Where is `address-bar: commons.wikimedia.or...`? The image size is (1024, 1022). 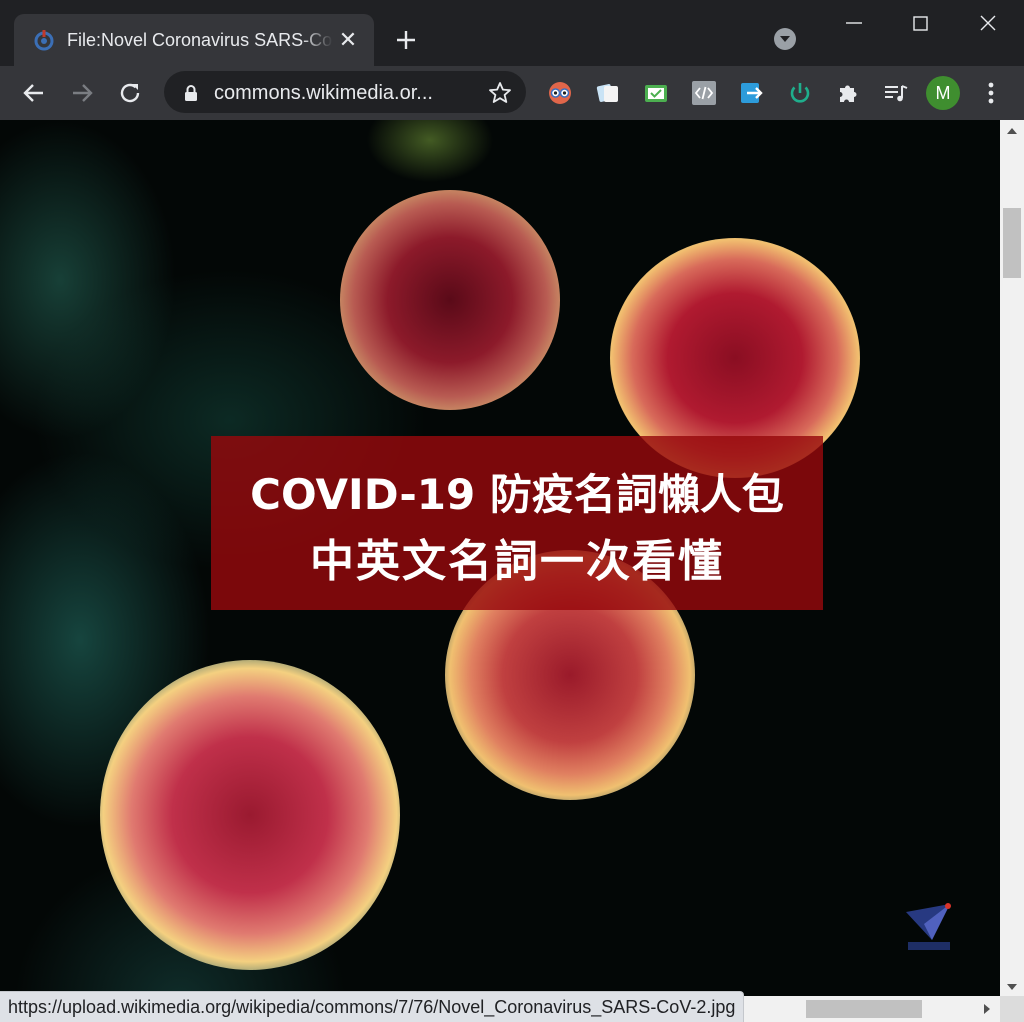
address-bar: commons.wikimedia.or... is located at coordinates (345, 92).